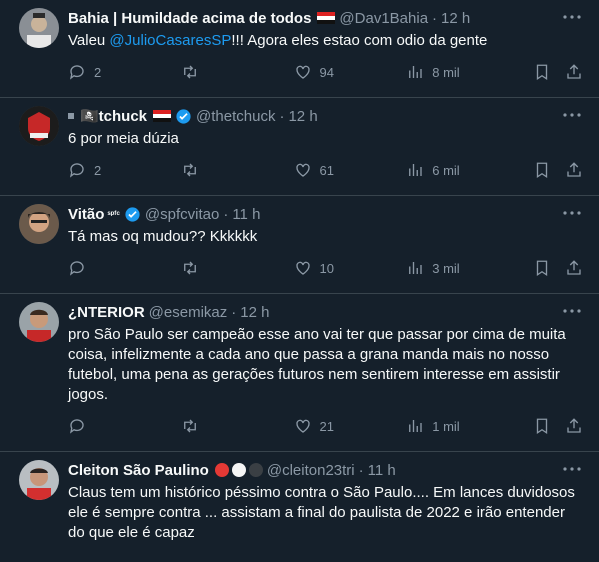 The width and height of the screenshot is (599, 562). I want to click on tweet-text-part: Valeu, so click(89, 40).